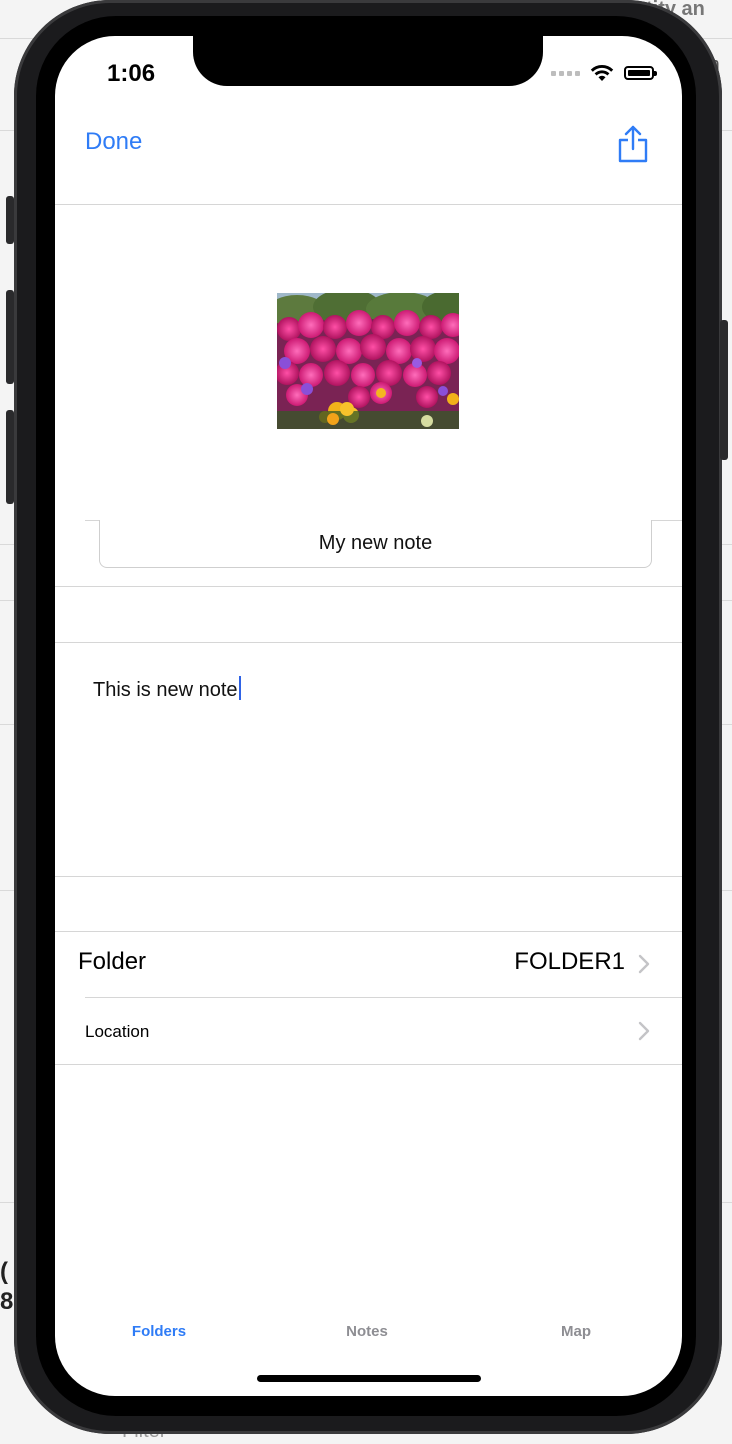 The width and height of the screenshot is (732, 1444). I want to click on note-photo, so click(368, 361).